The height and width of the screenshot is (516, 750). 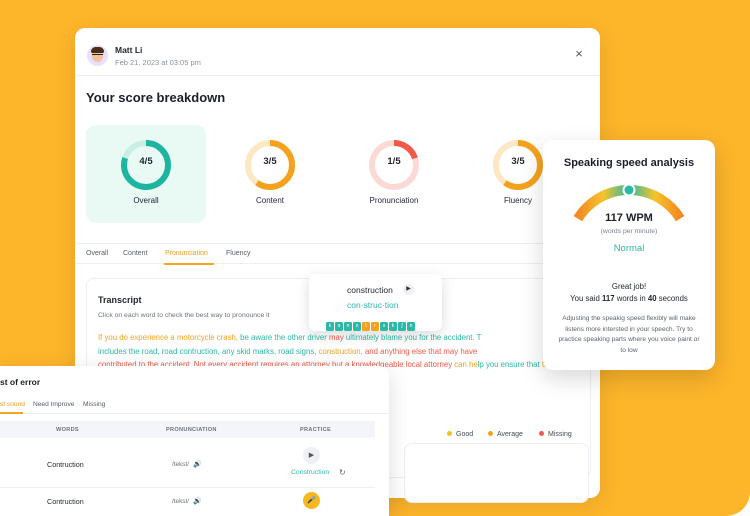 I want to click on popup-syllables: con·struc·tion, so click(x=373, y=305).